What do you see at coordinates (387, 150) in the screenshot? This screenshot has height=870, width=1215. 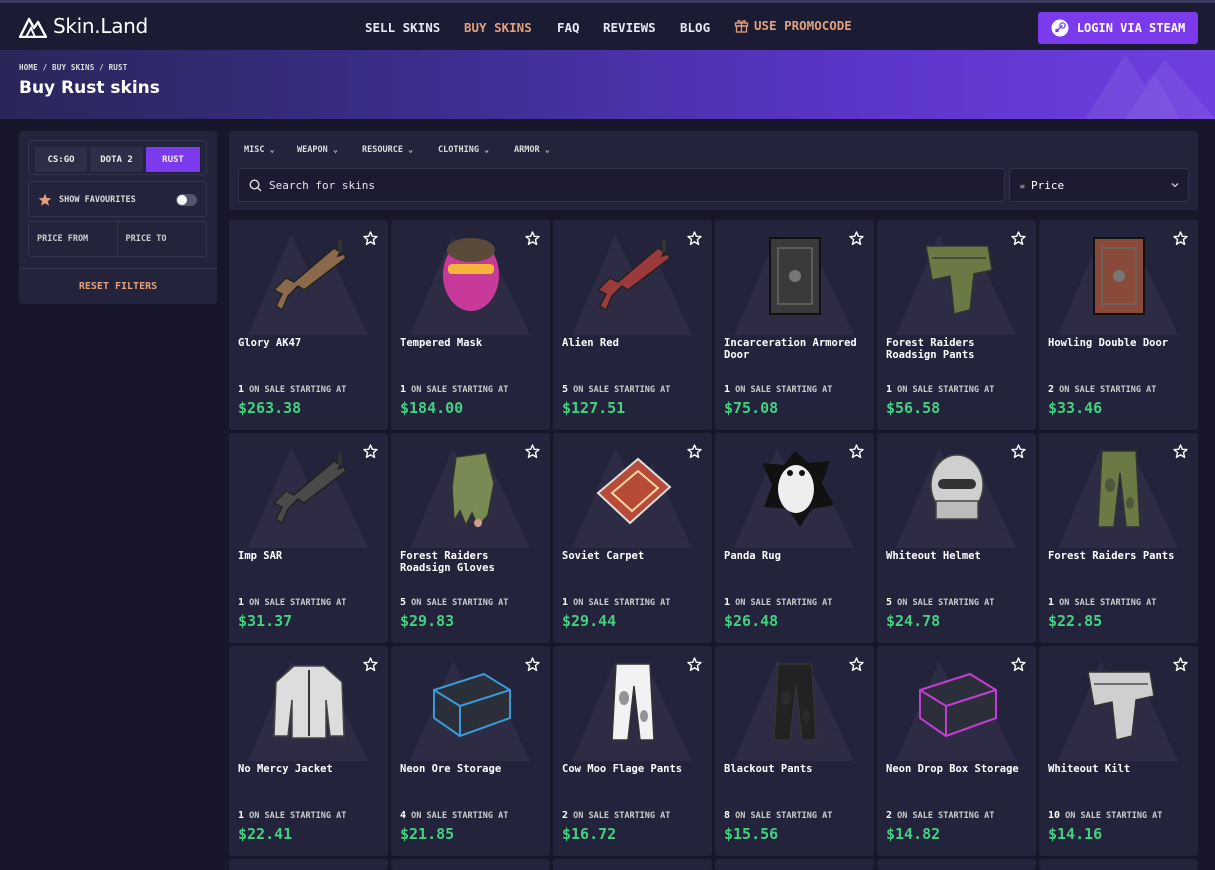 I see `category-resource: RESOURCE ⌄` at bounding box center [387, 150].